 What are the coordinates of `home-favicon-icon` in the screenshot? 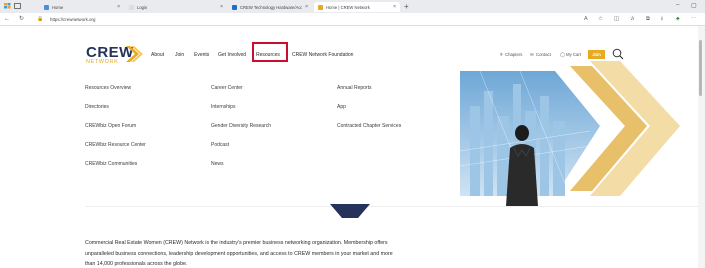 It's located at (46, 7).